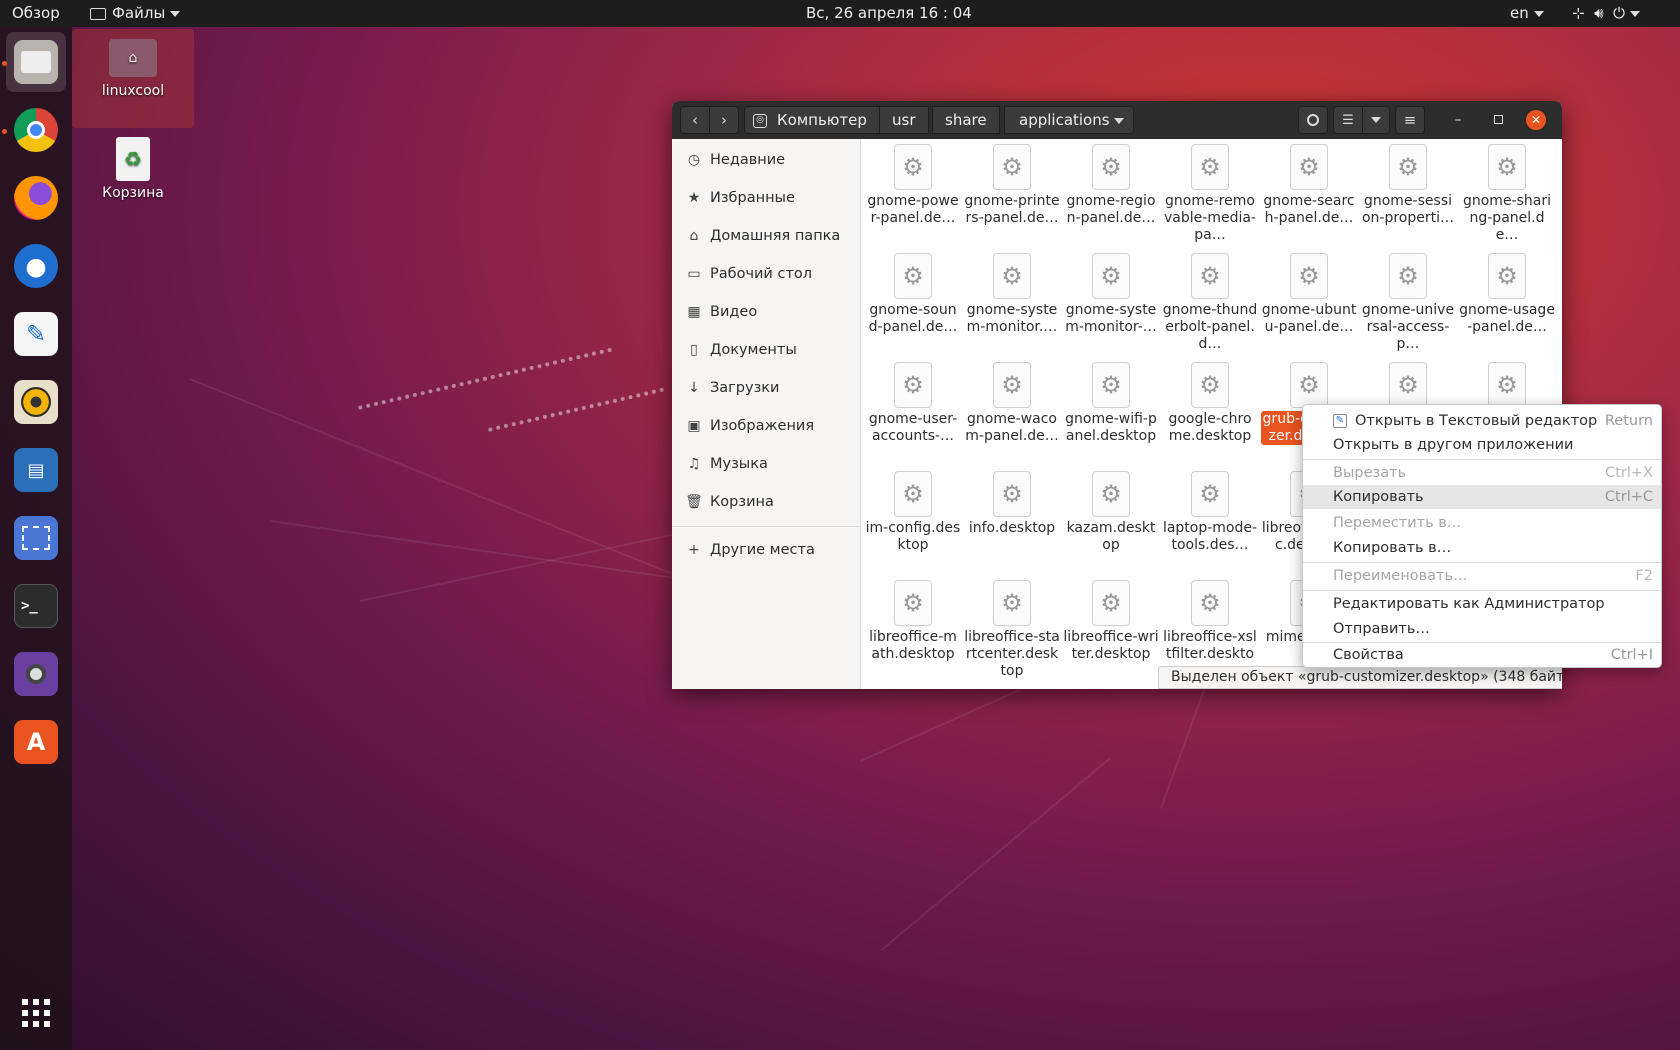  I want to click on dock: ✎ ▤ >_ A, so click(36, 538).